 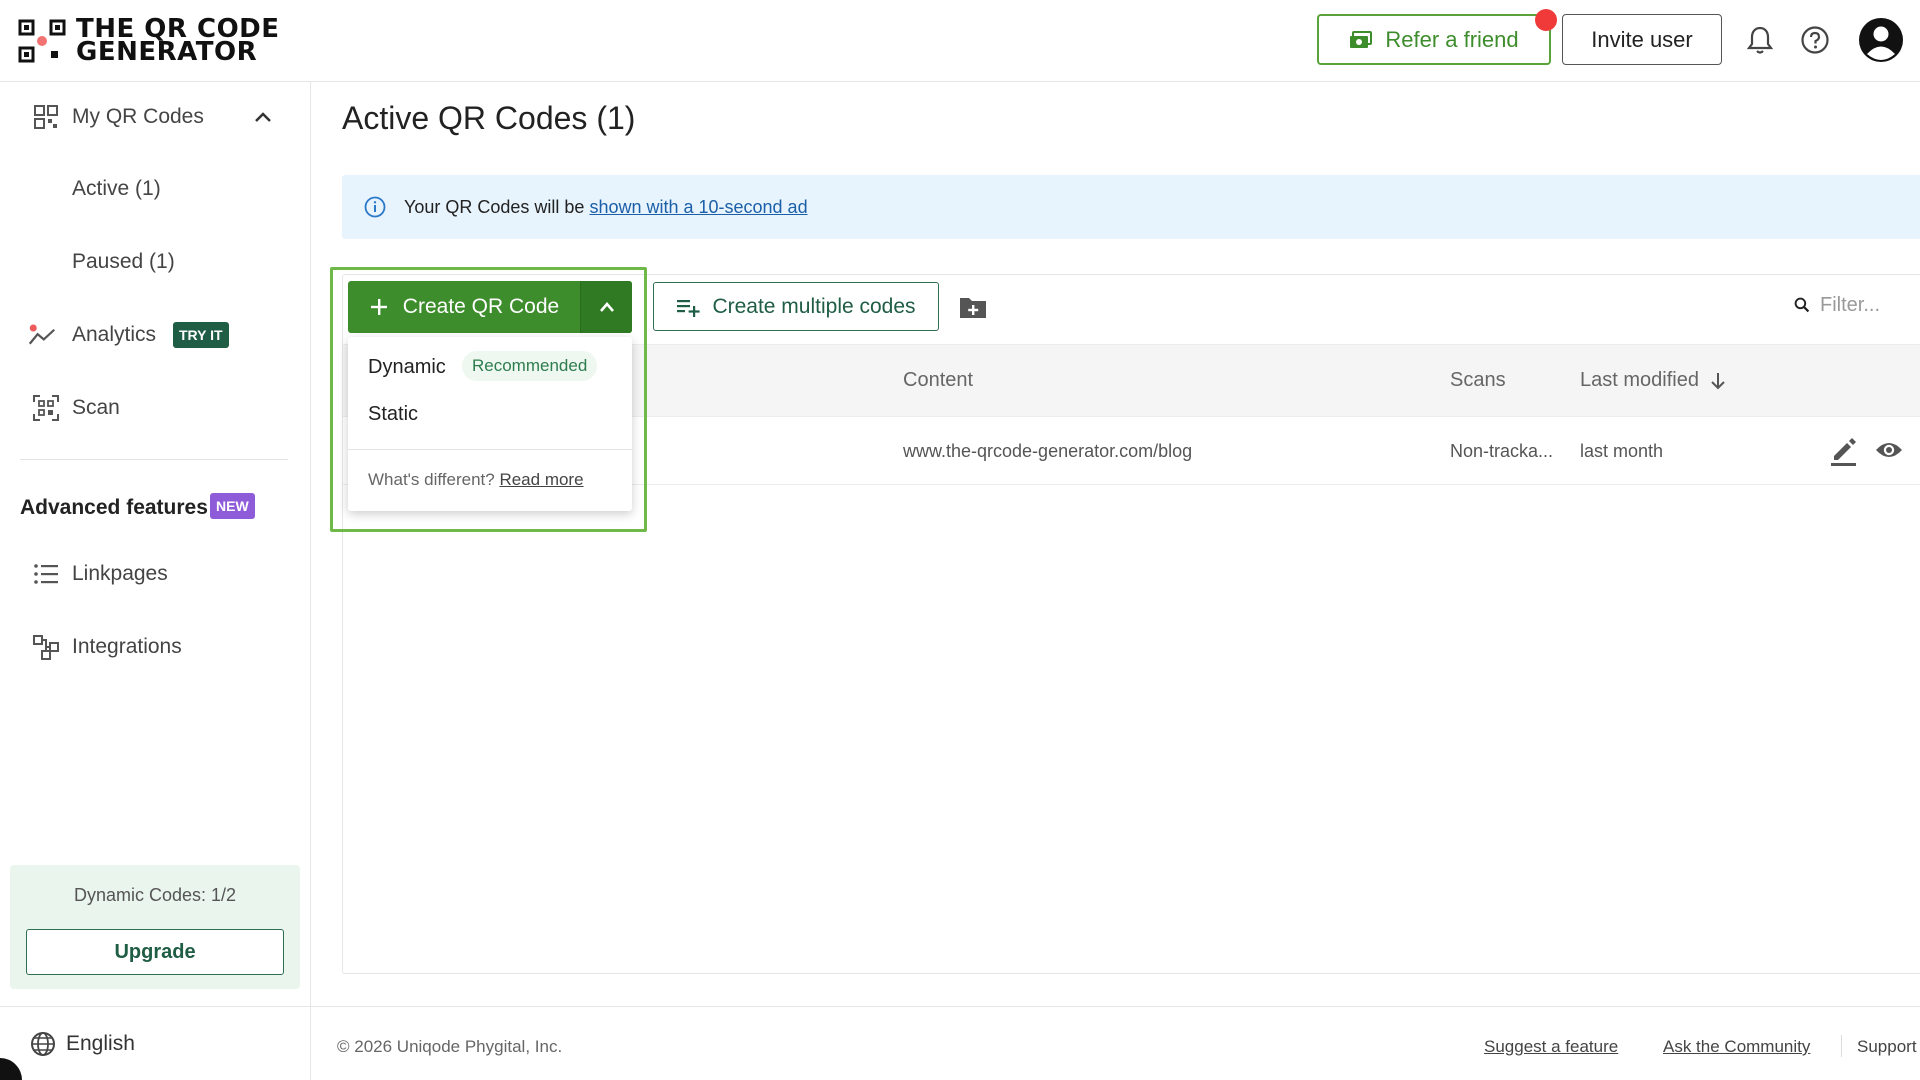 What do you see at coordinates (1478, 380) in the screenshot?
I see `column-scans: Scans` at bounding box center [1478, 380].